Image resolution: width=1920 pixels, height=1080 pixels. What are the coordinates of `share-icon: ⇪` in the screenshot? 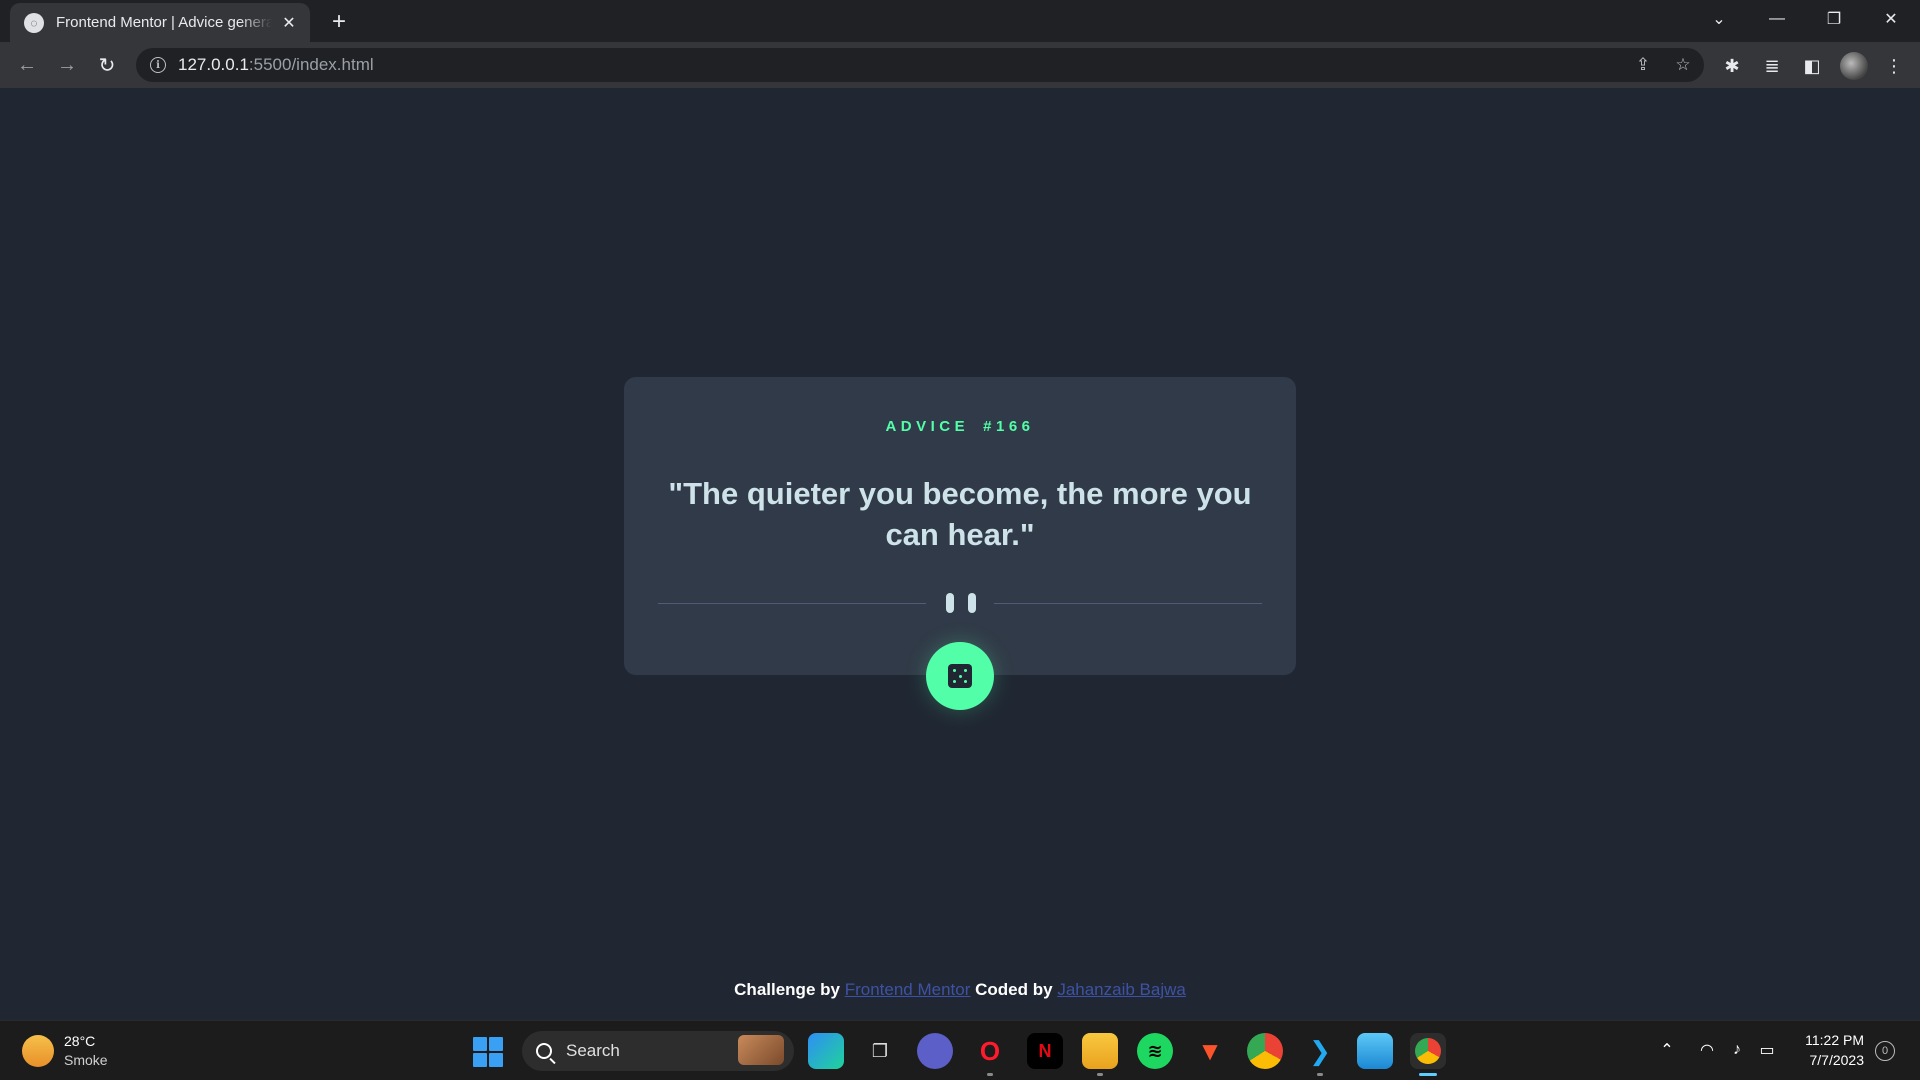 It's located at (1643, 65).